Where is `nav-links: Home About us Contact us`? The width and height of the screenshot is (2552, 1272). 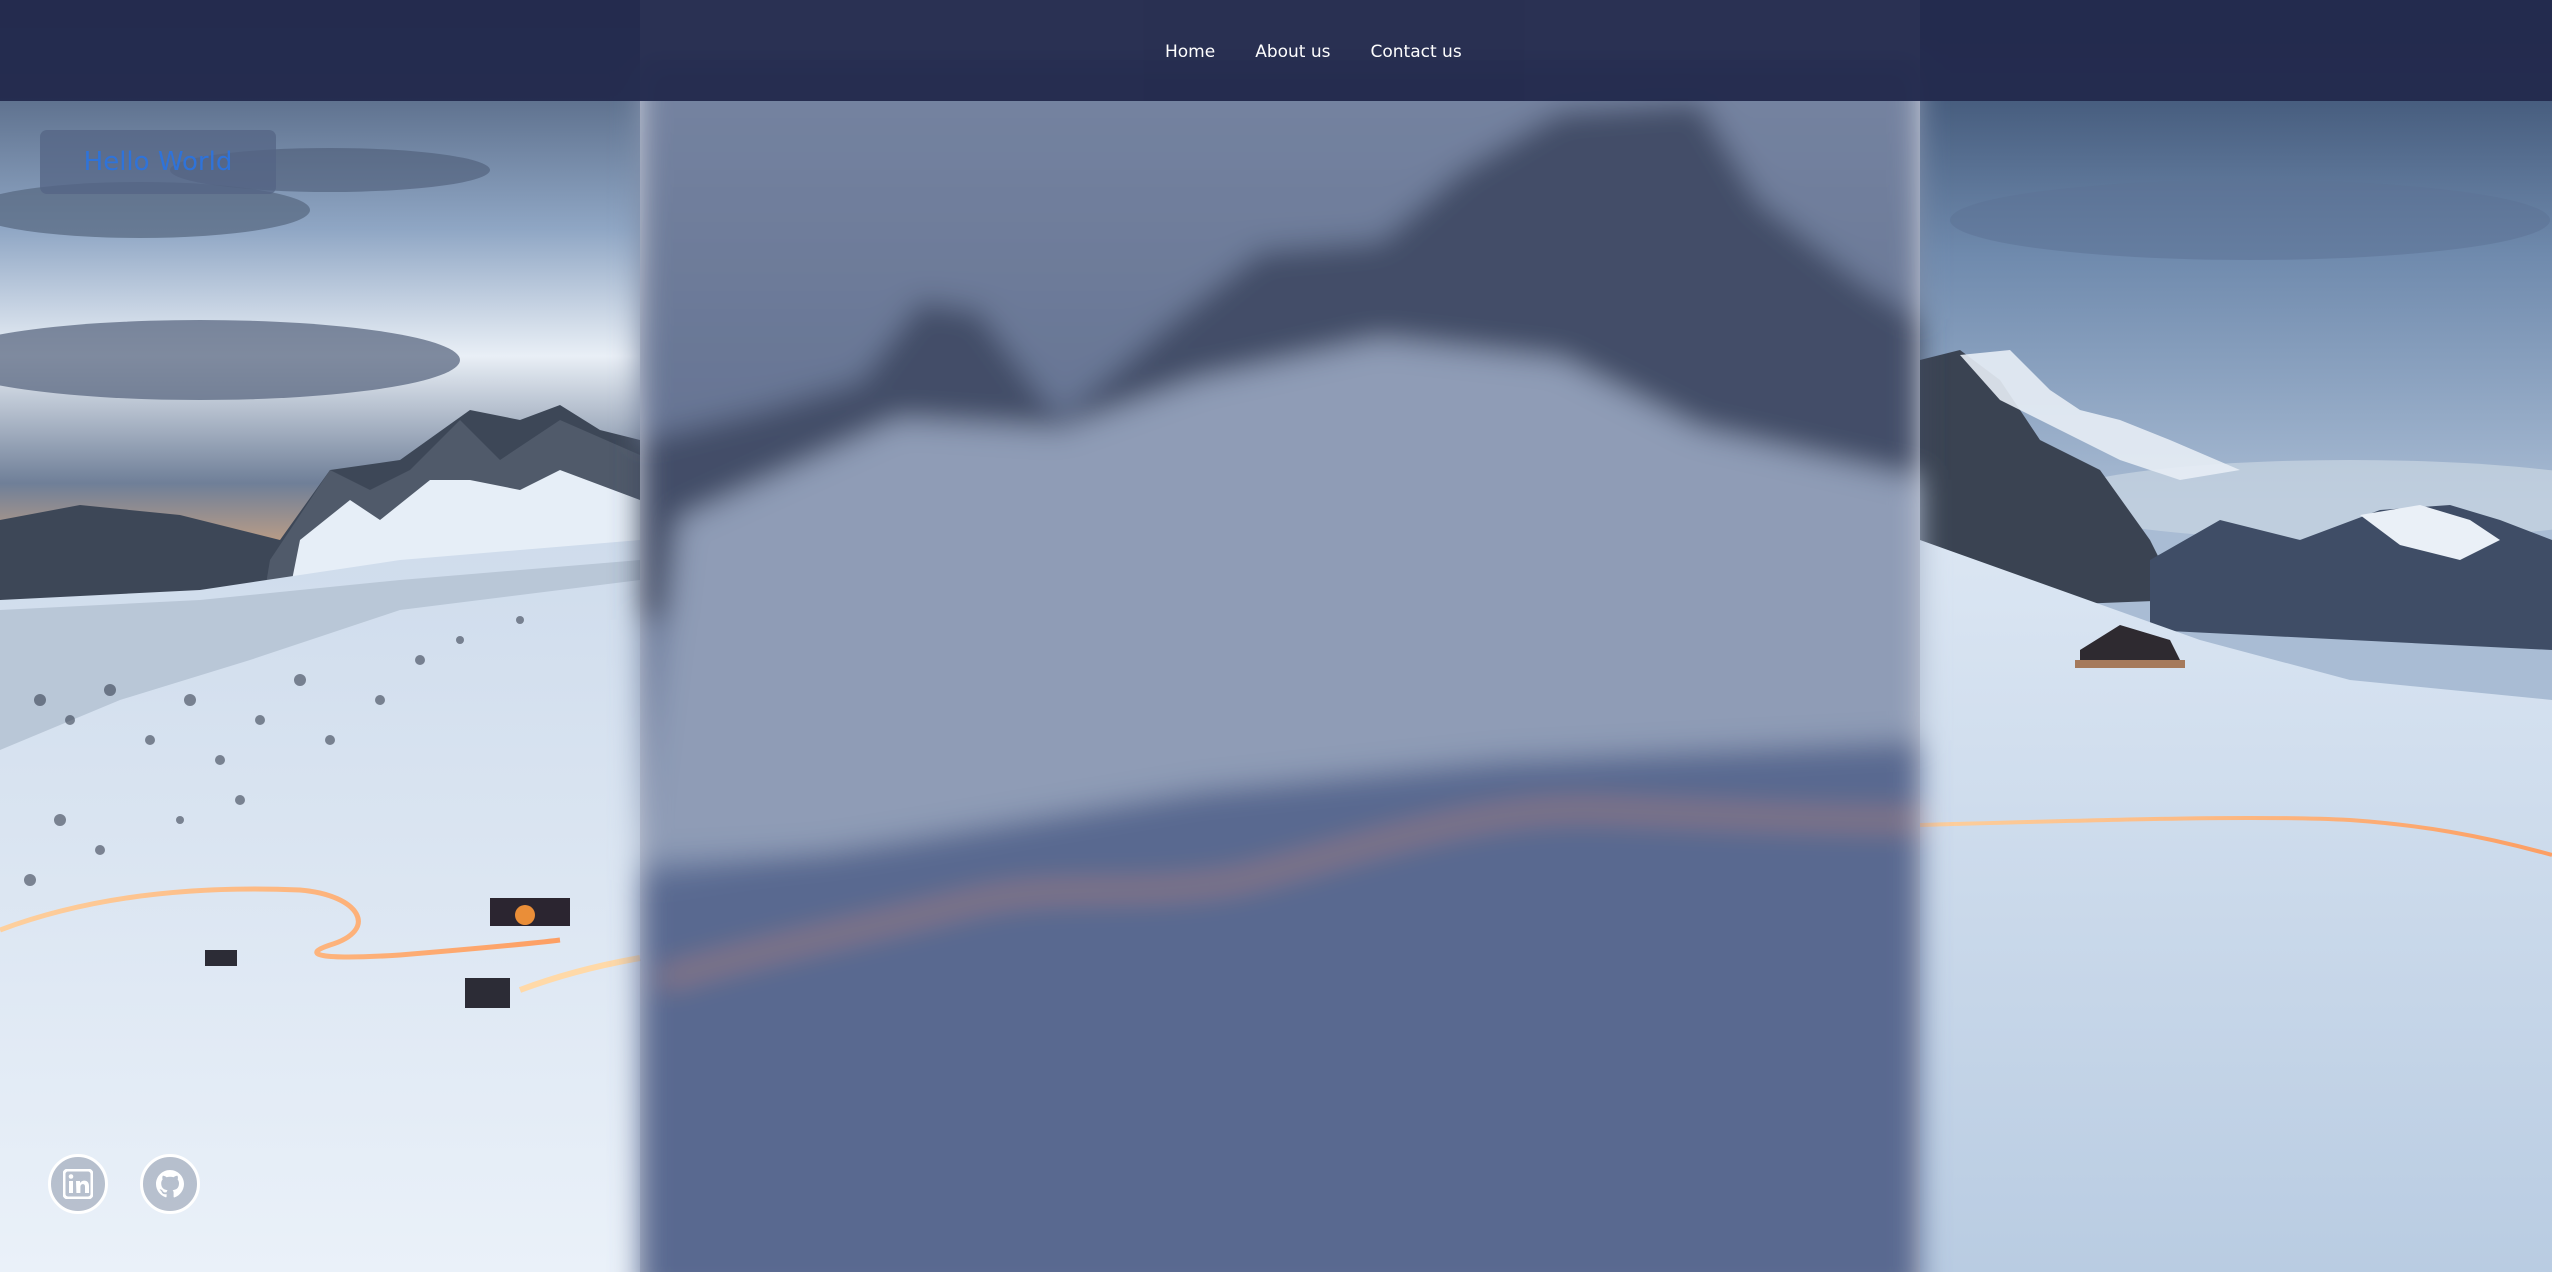
nav-links: Home About us Contact us is located at coordinates (1313, 52).